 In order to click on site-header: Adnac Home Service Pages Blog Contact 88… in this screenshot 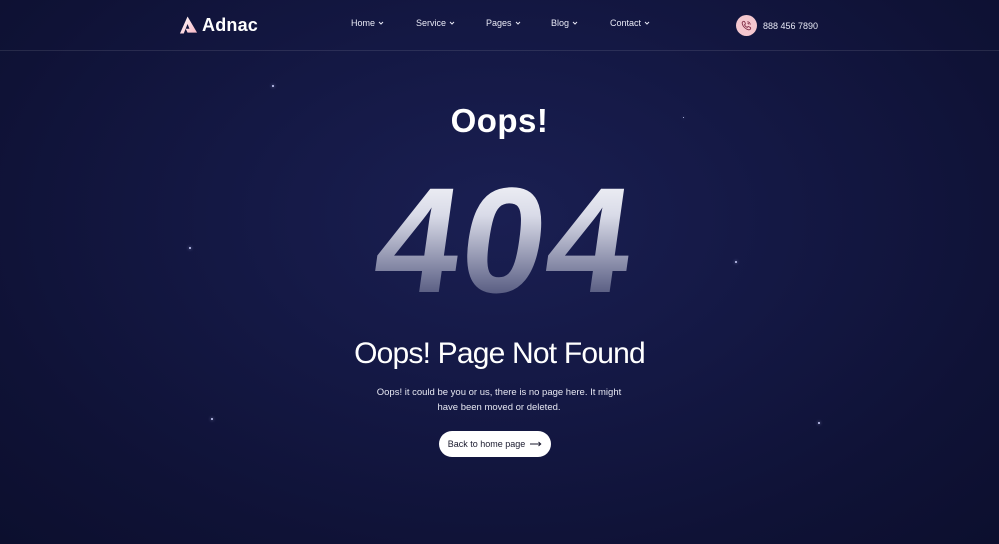, I will do `click(499, 25)`.